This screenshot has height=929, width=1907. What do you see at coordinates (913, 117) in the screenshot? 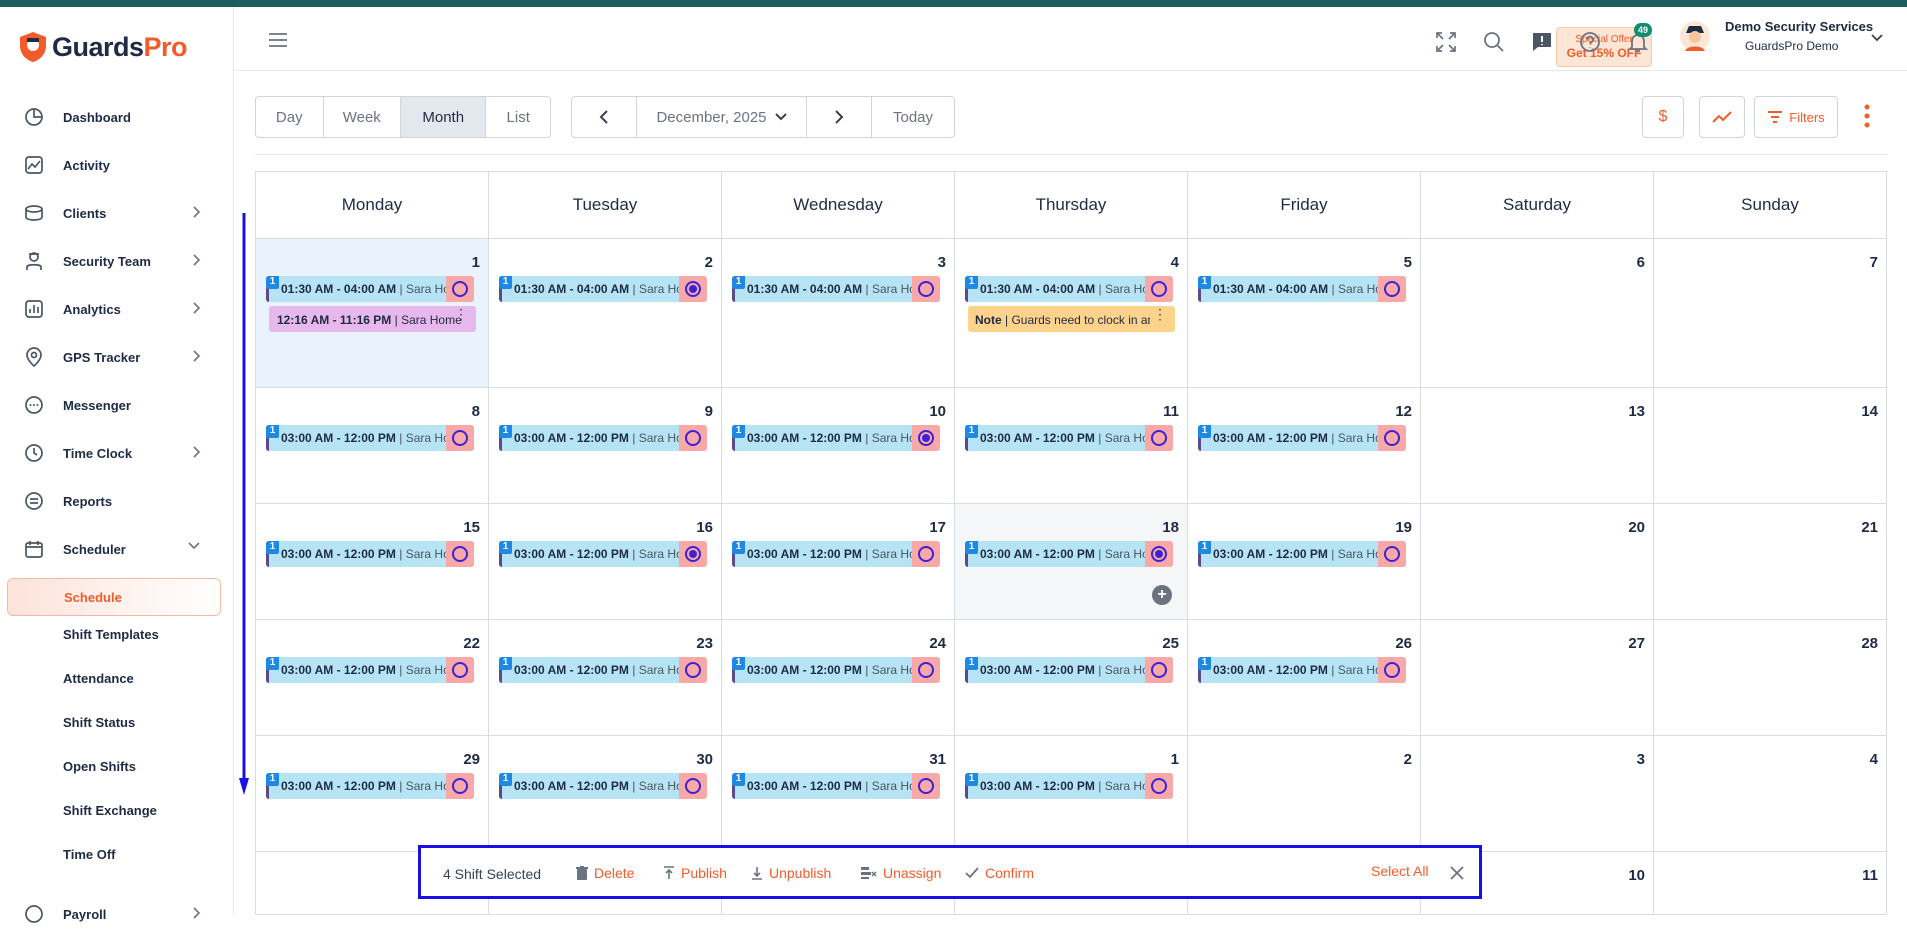
I see `today-button: Today` at bounding box center [913, 117].